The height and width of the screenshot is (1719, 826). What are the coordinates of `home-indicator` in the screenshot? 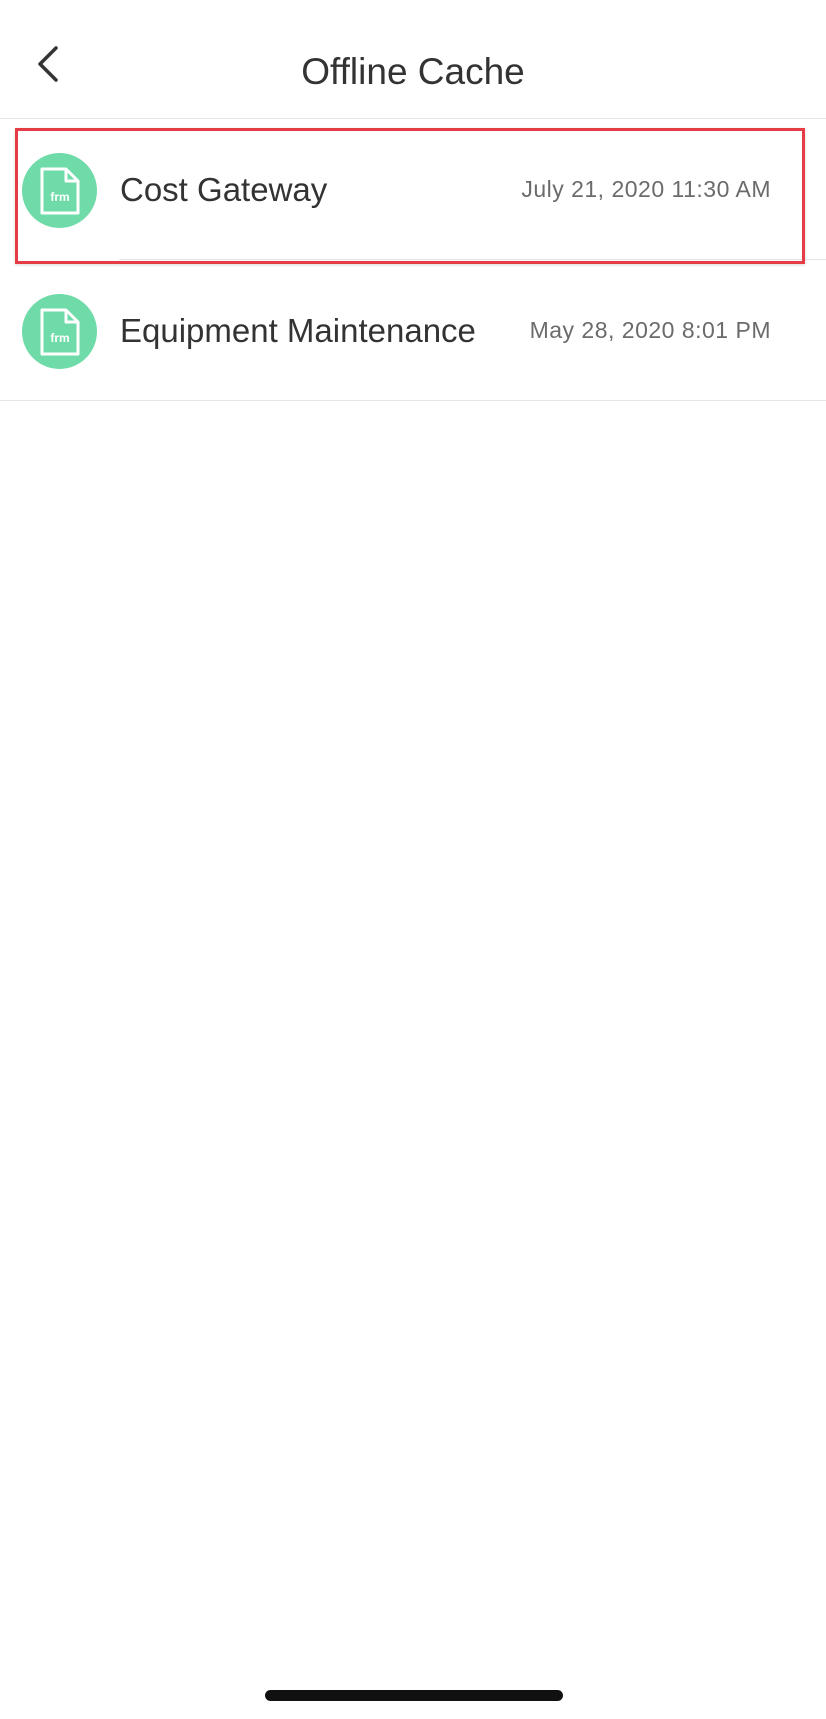 It's located at (414, 1695).